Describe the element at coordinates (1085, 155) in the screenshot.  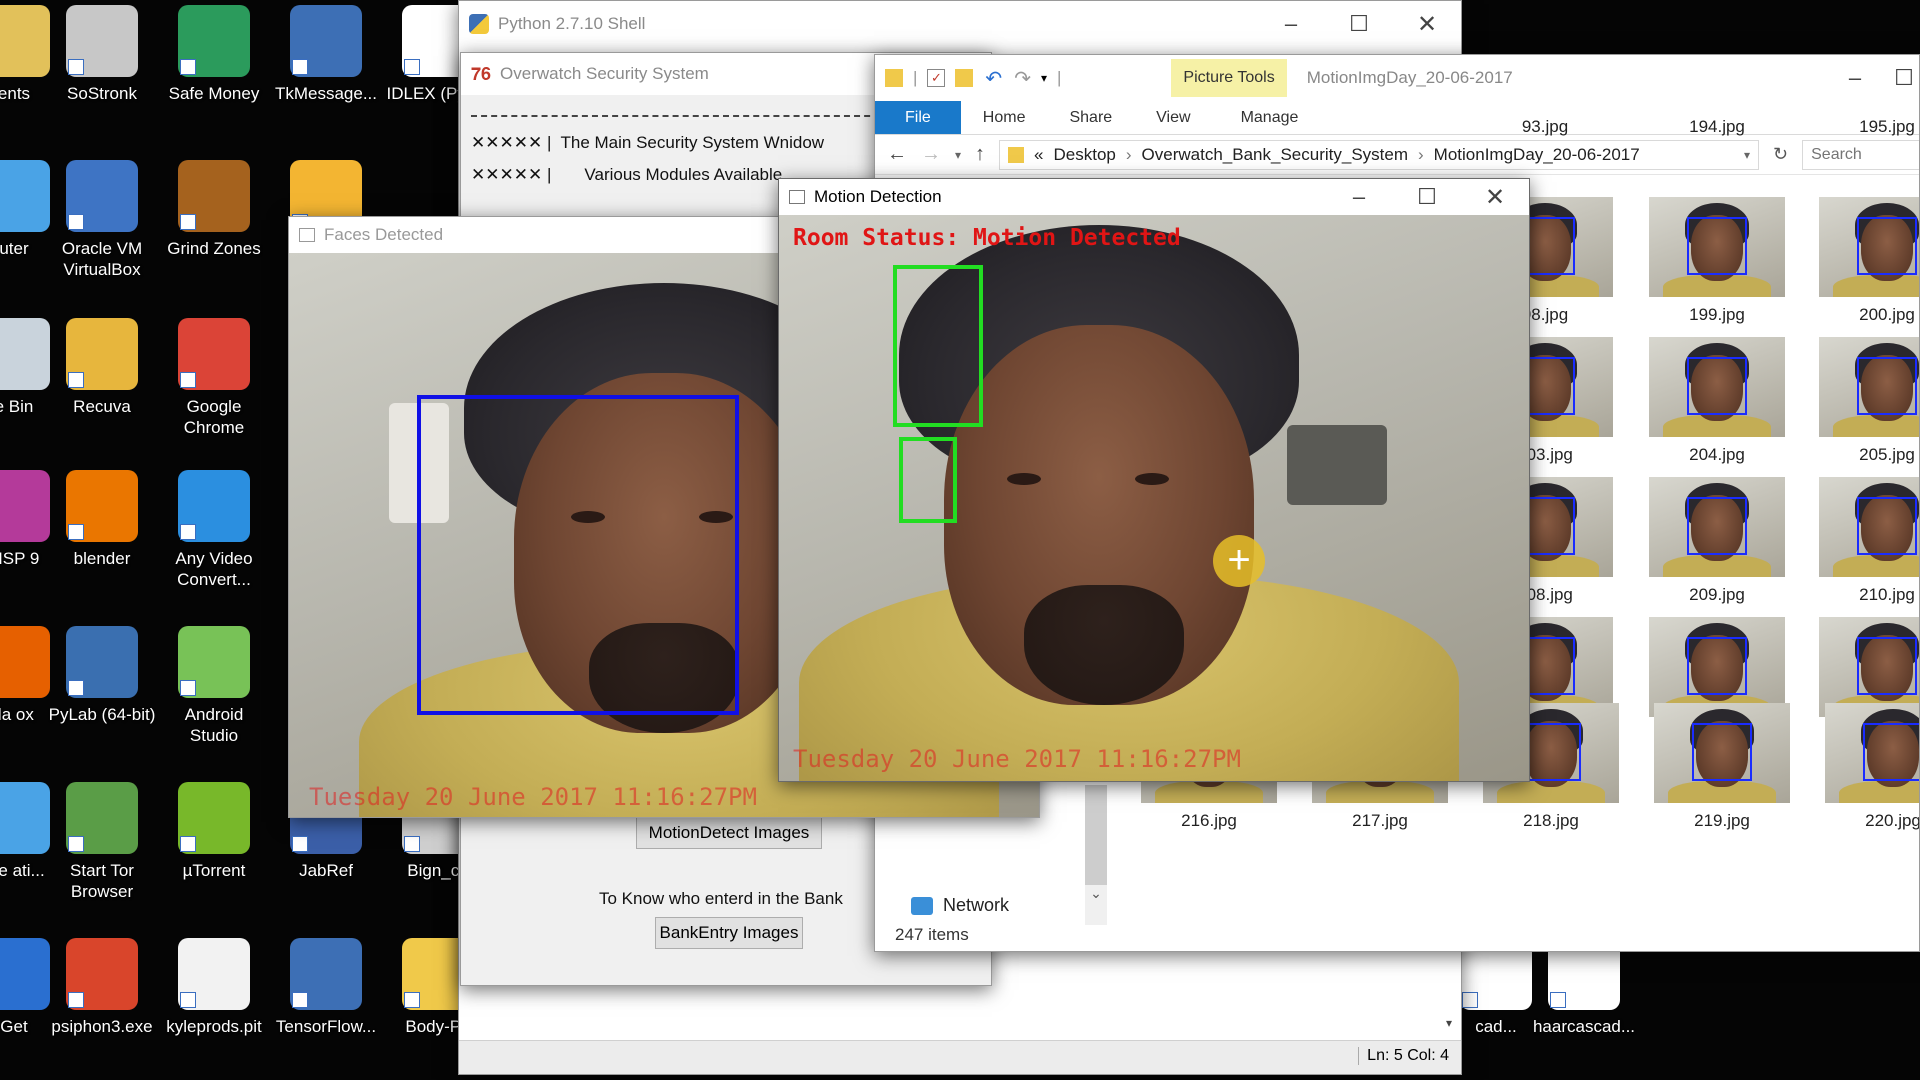
I see `breadcrumb-item-desktop: Desktop` at that location.